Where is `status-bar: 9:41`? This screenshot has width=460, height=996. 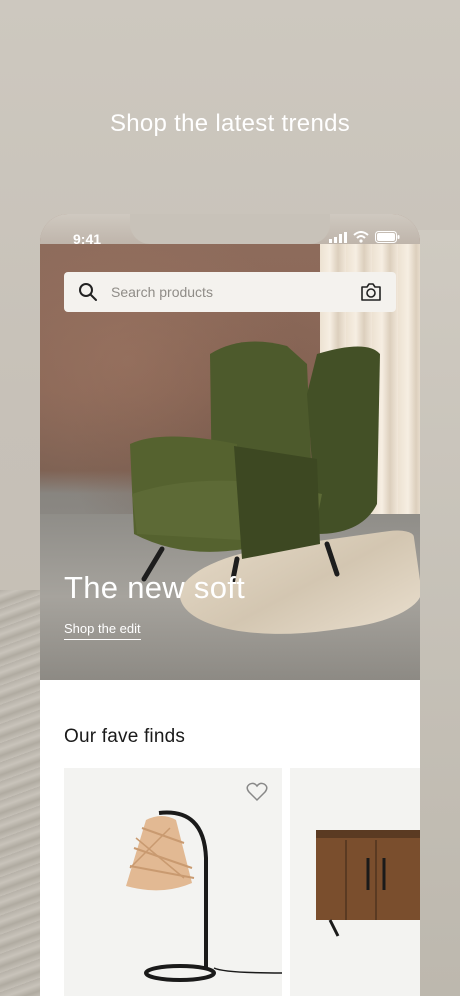
status-bar: 9:41 is located at coordinates (230, 236).